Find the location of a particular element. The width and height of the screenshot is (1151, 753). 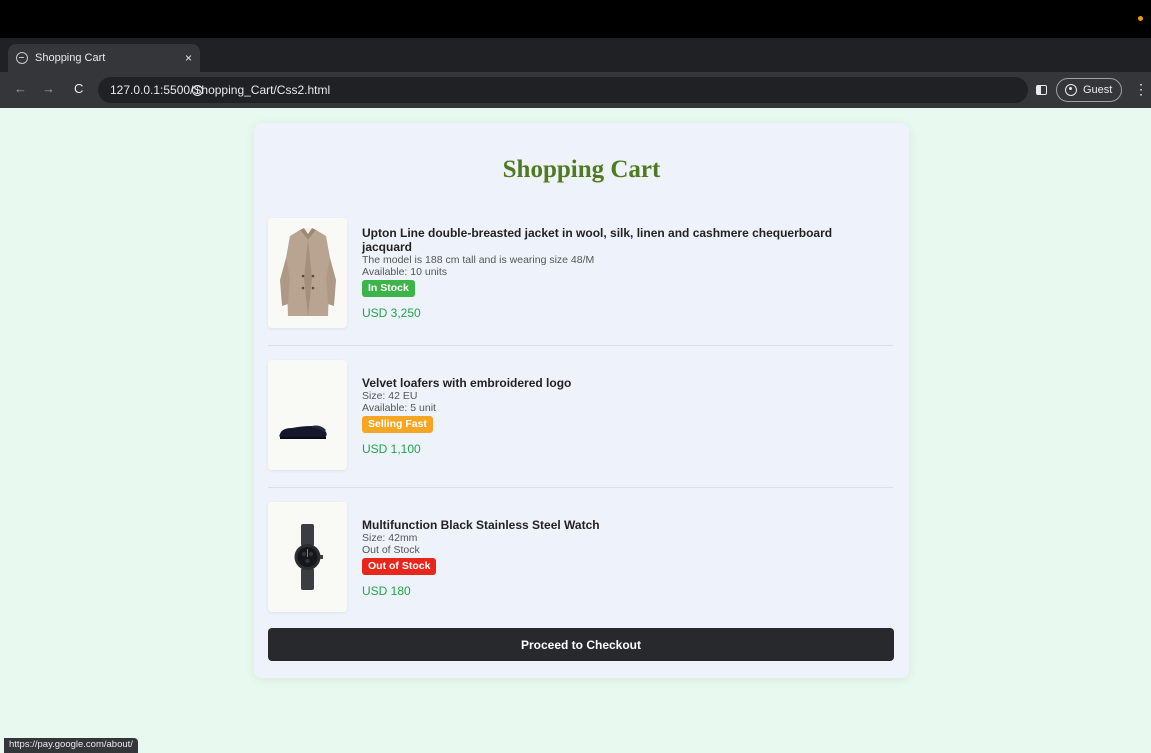

forward-button: → is located at coordinates (48, 88).